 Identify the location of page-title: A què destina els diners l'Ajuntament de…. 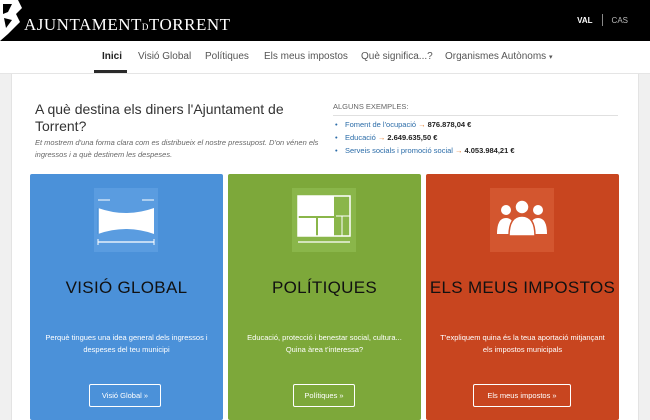
(159, 117).